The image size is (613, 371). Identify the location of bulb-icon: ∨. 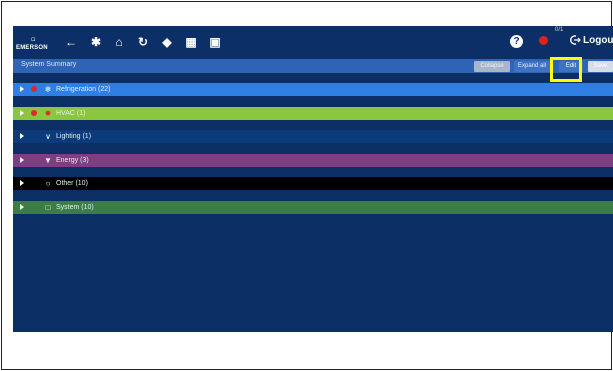
(48, 136).